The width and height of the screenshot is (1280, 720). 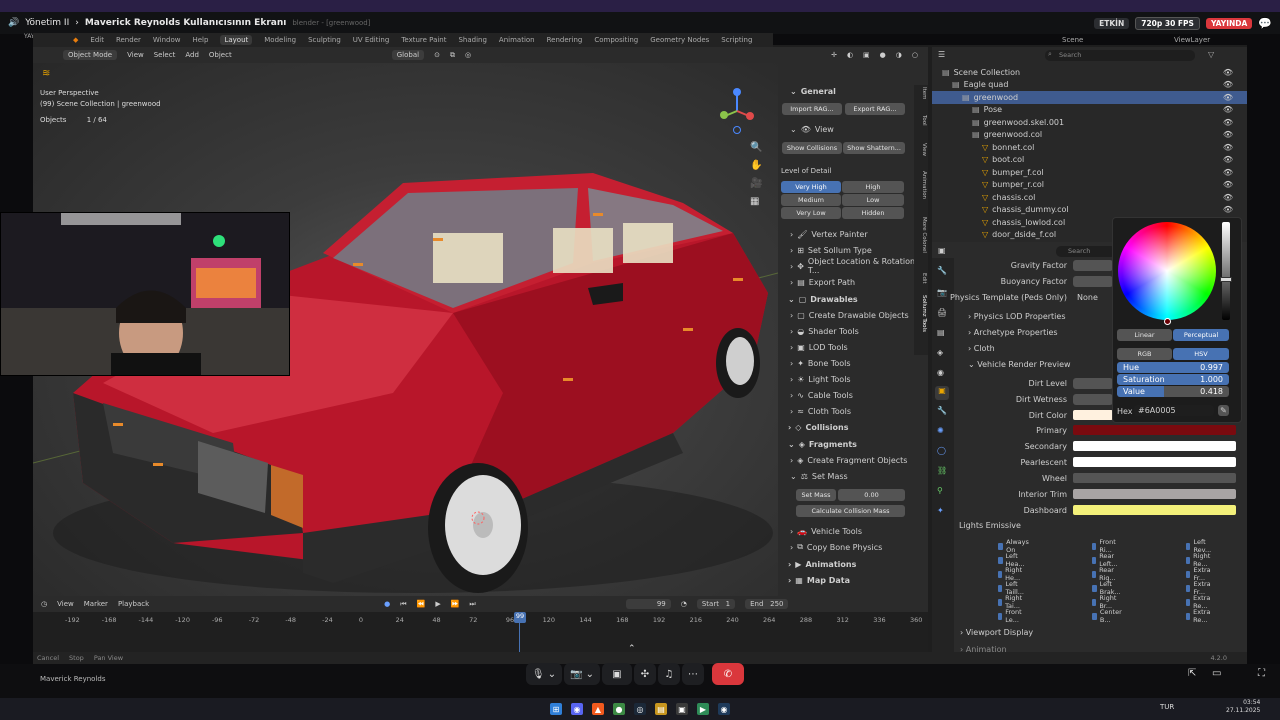 I want to click on prev-key-icon: ⏪, so click(x=421, y=604).